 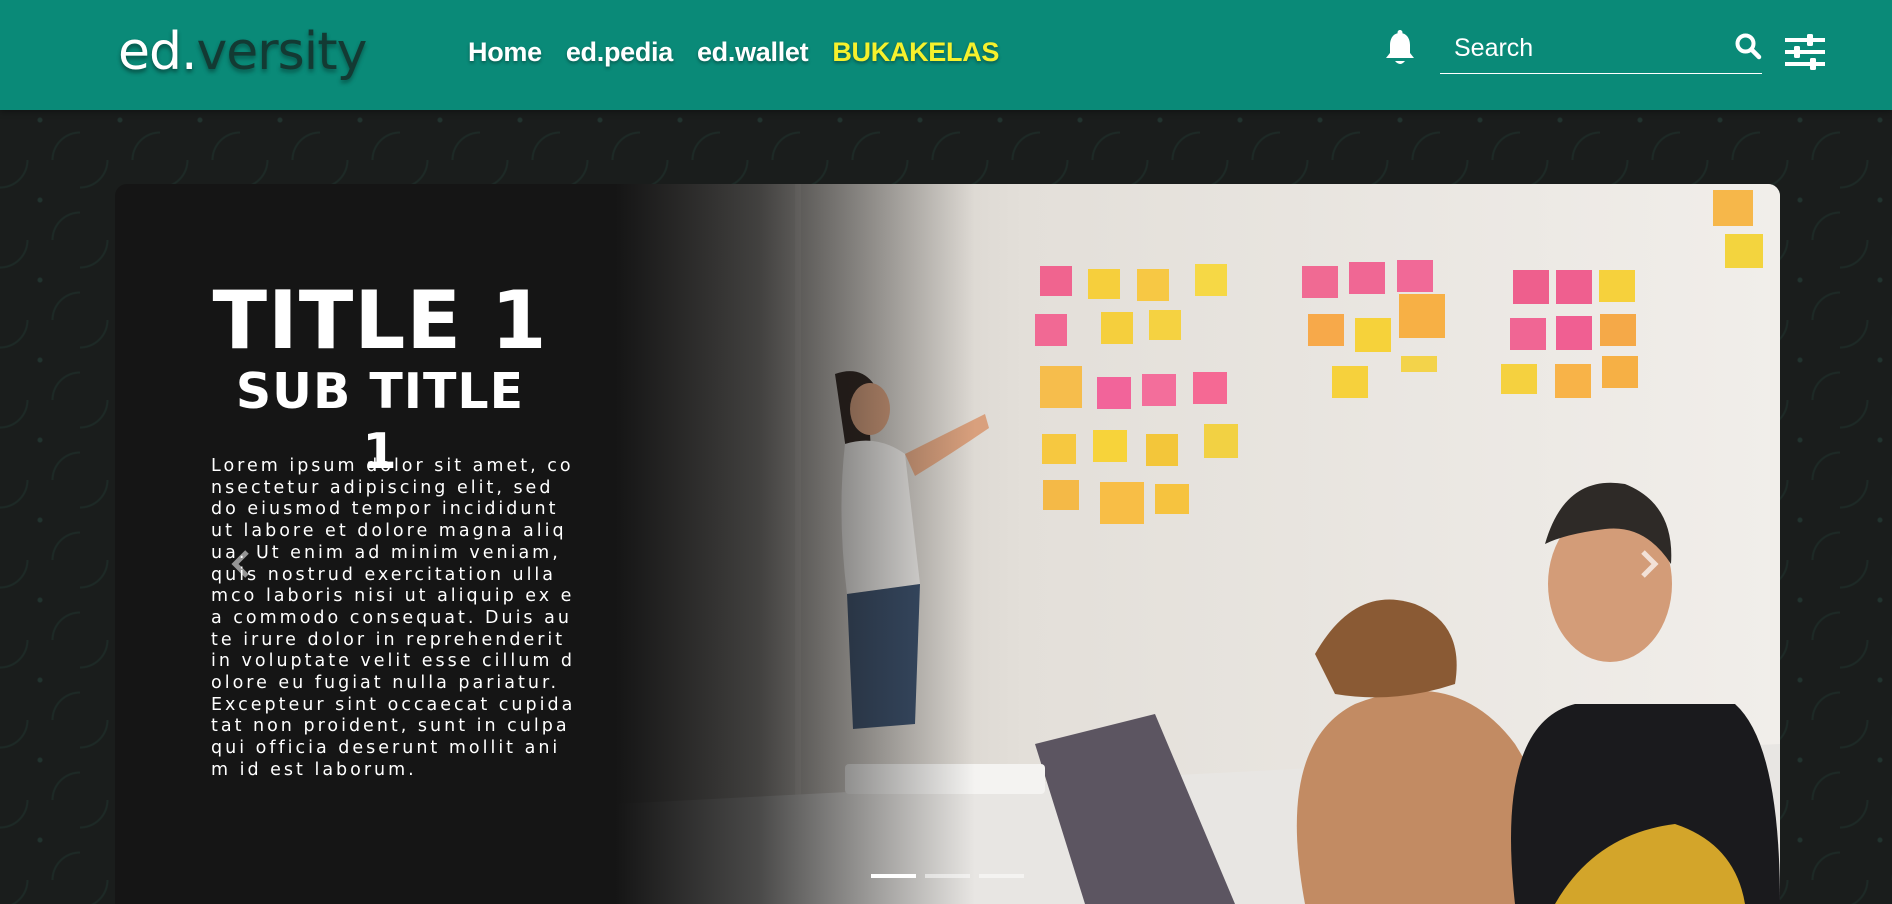 What do you see at coordinates (241, 564) in the screenshot?
I see `chevron-left-icon` at bounding box center [241, 564].